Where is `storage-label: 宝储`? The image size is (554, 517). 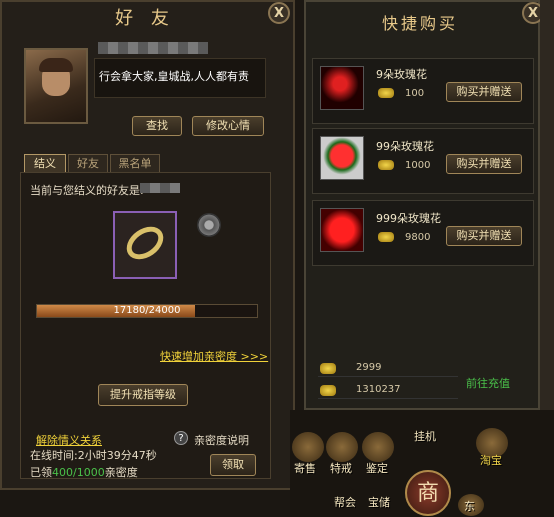 storage-label: 宝储 is located at coordinates (379, 502).